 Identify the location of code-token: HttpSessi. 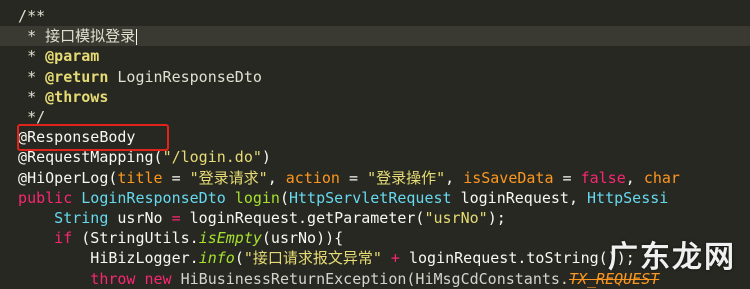
(628, 197).